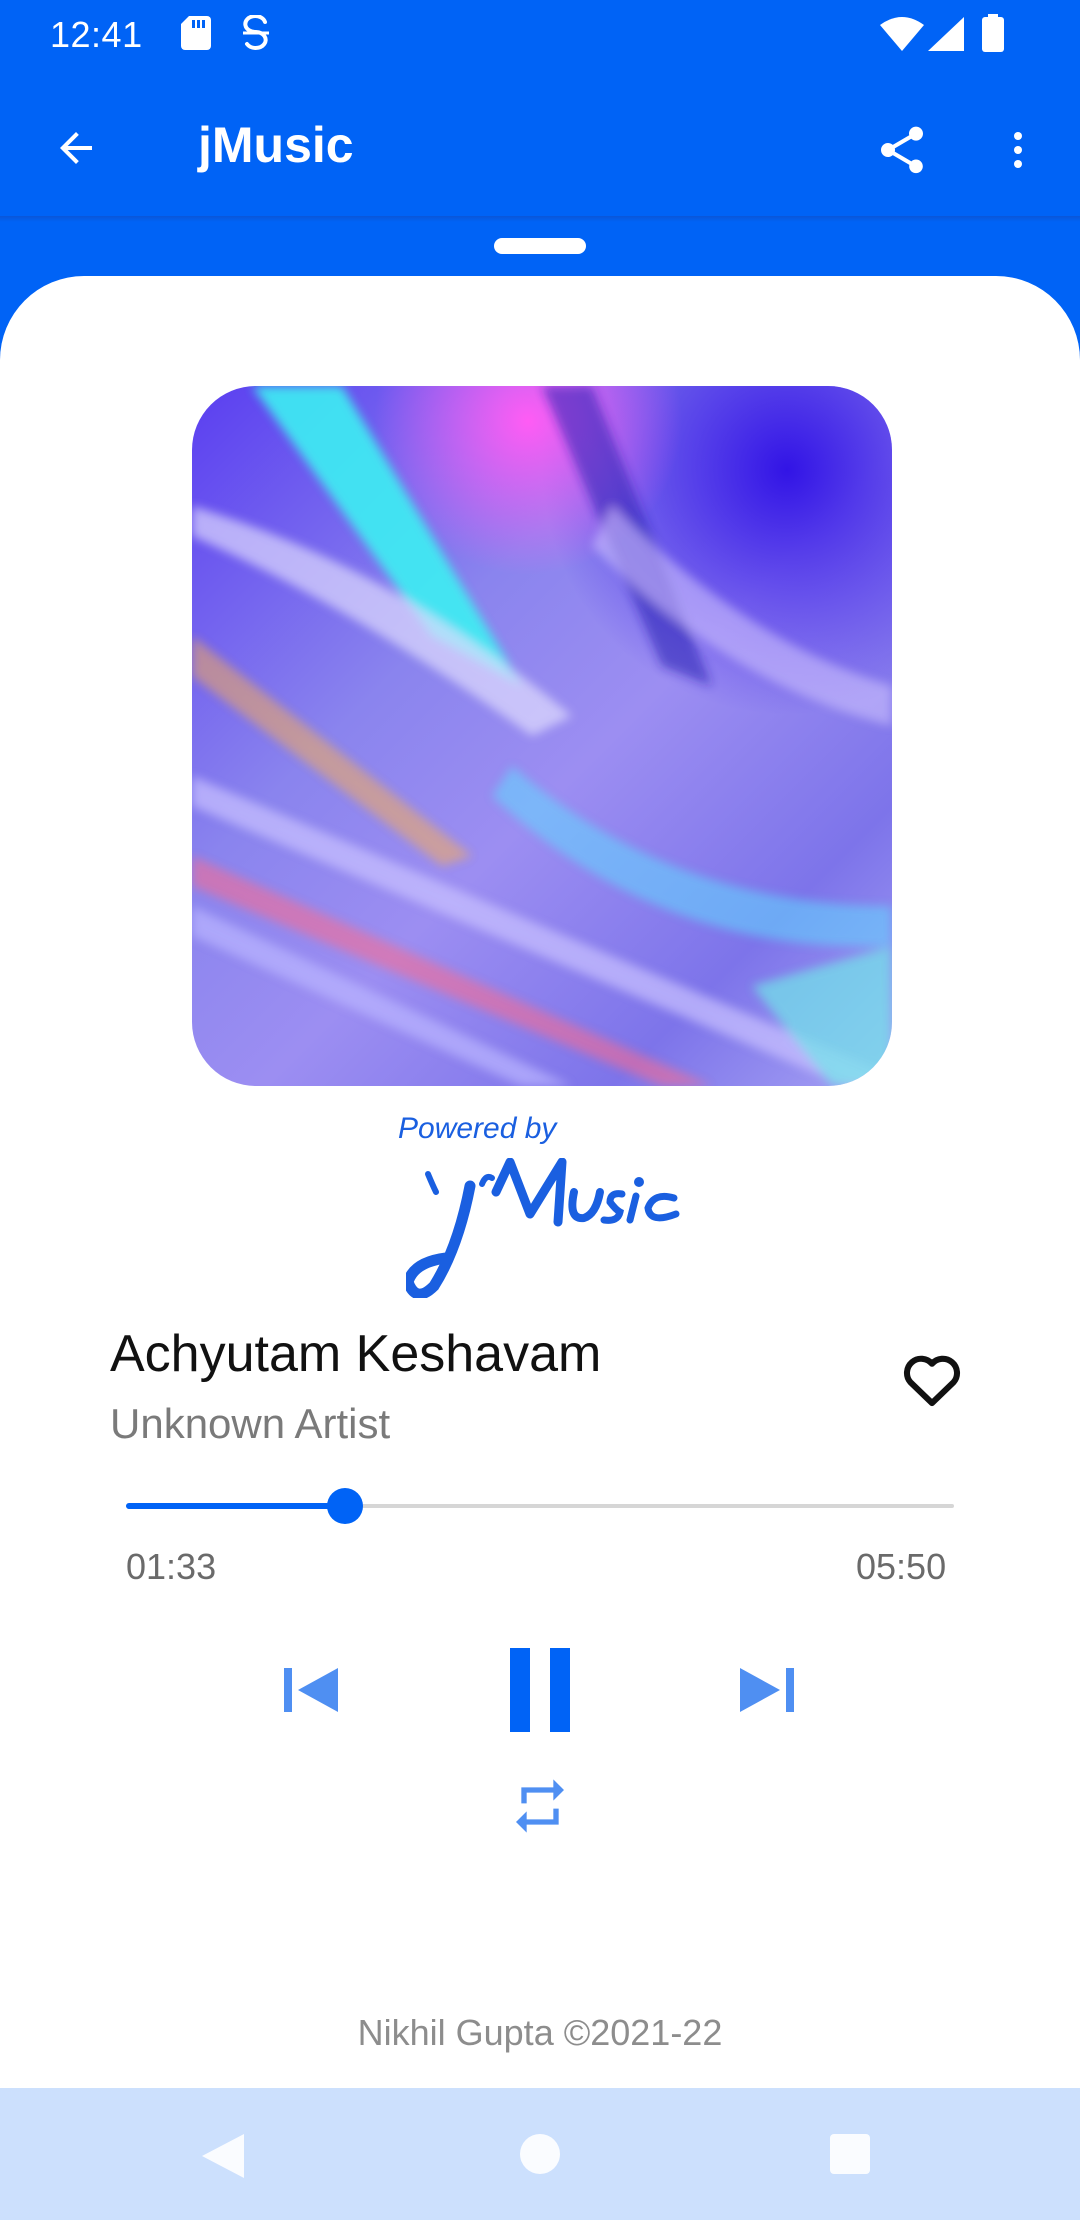 This screenshot has width=1080, height=2220. Describe the element at coordinates (540, 219) in the screenshot. I see `app-bar-shadow` at that location.